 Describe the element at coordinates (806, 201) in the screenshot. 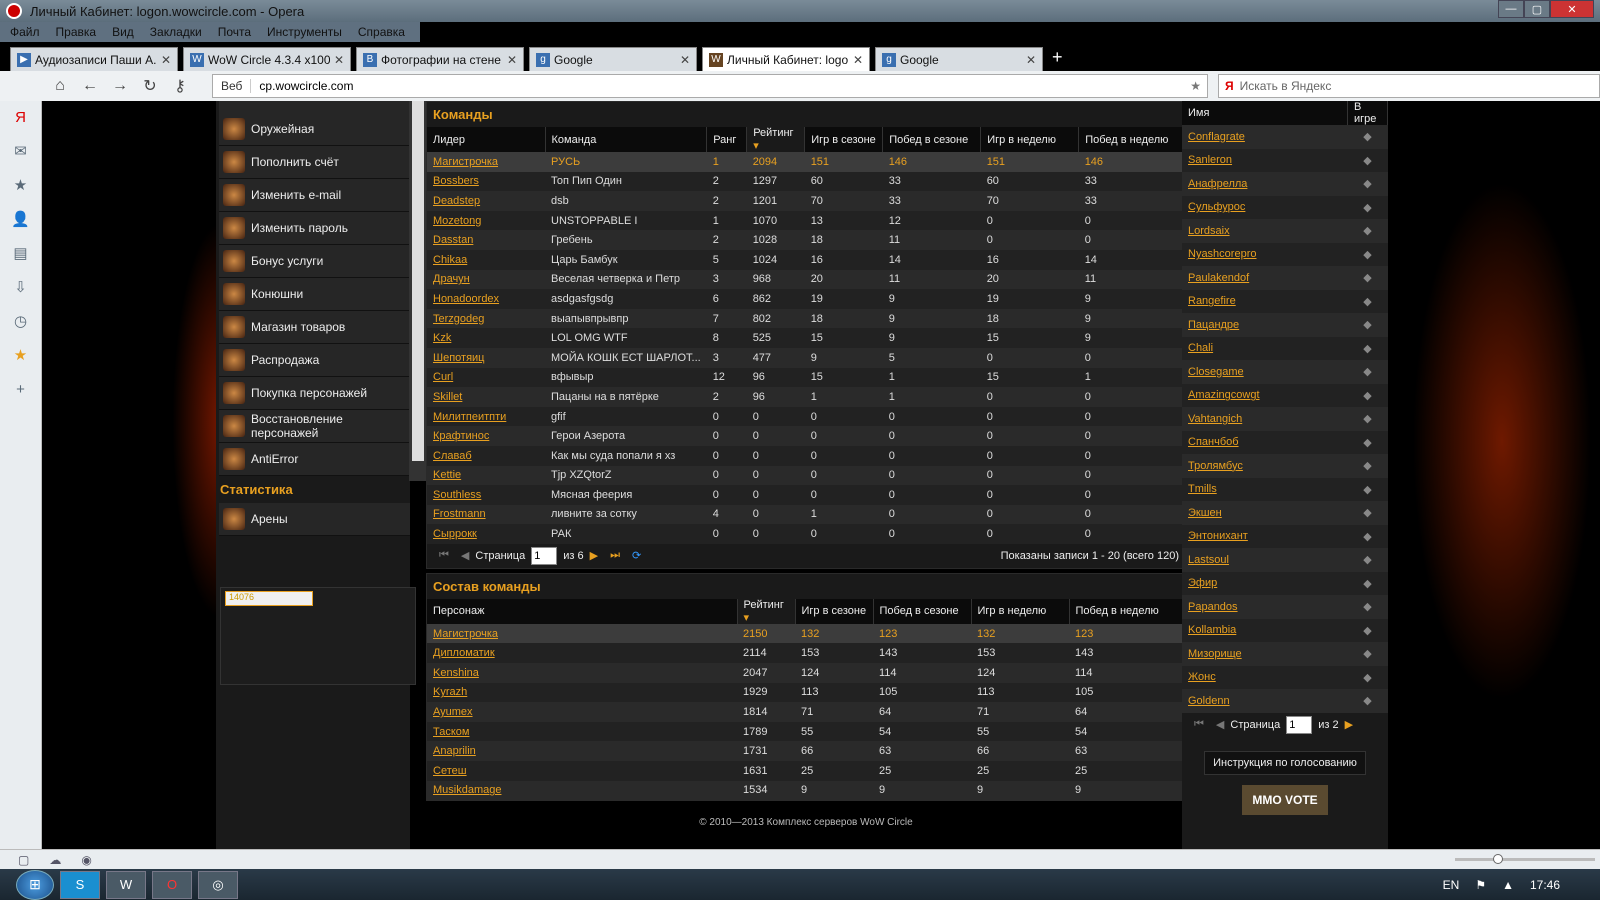

I see `table-row: Deadstep dsb 2 1201 70 33 70 33` at that location.